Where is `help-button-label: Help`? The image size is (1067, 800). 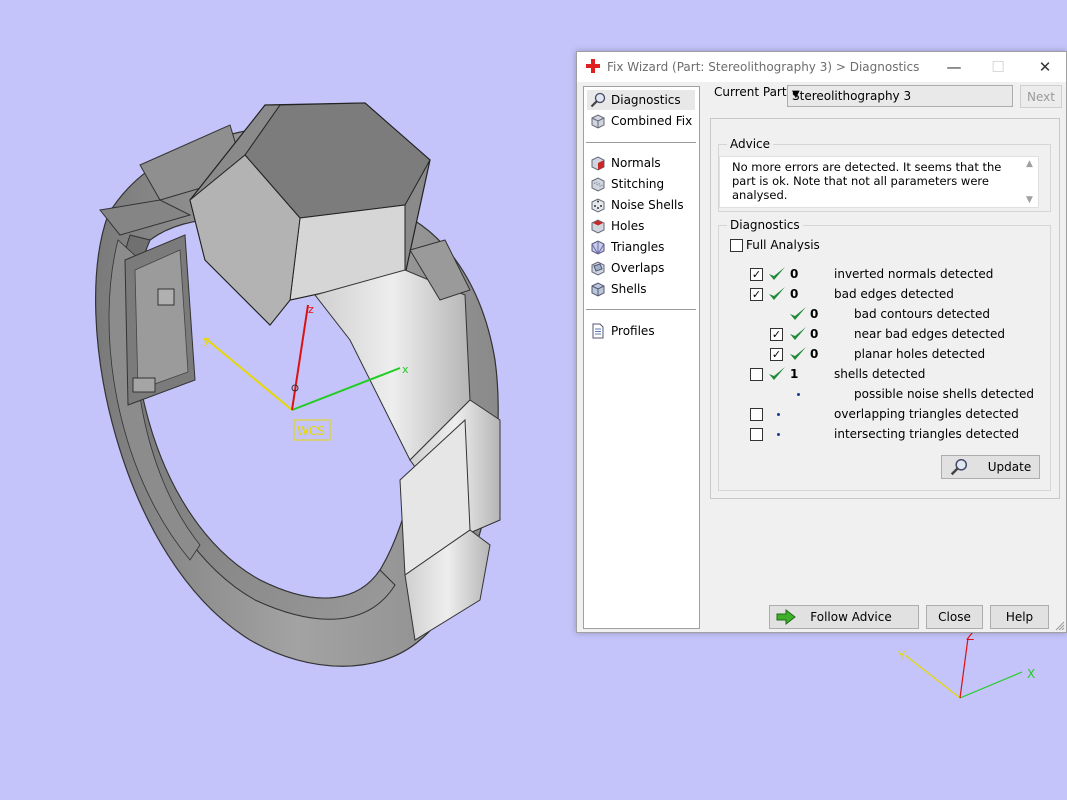 help-button-label: Help is located at coordinates (1019, 617).